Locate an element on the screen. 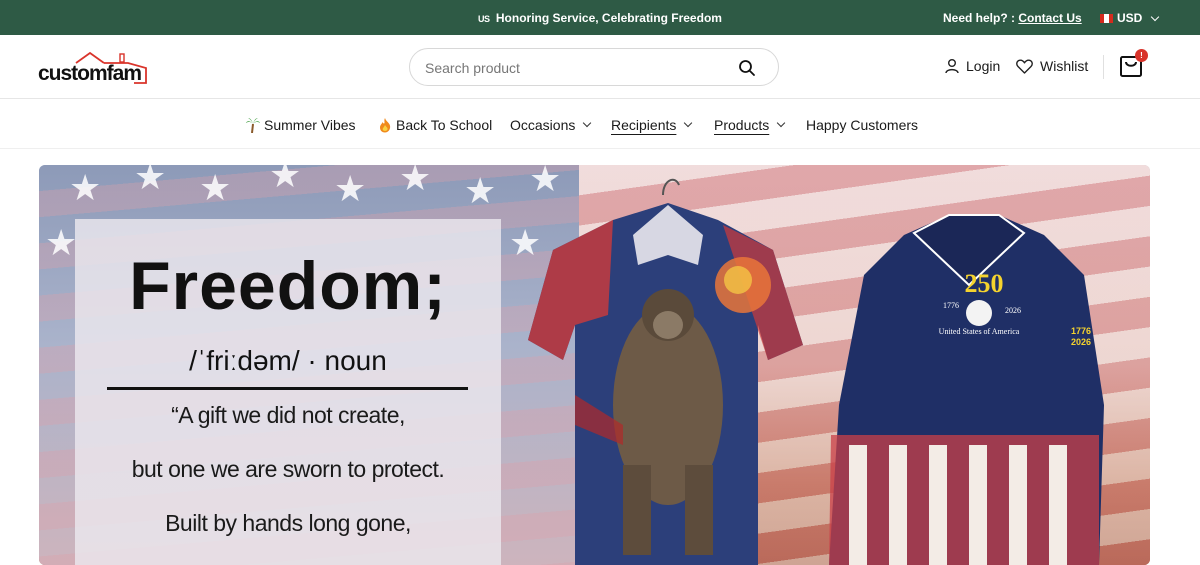 This screenshot has height=565, width=1200. contact-us-link: Contact Us is located at coordinates (1049, 18).